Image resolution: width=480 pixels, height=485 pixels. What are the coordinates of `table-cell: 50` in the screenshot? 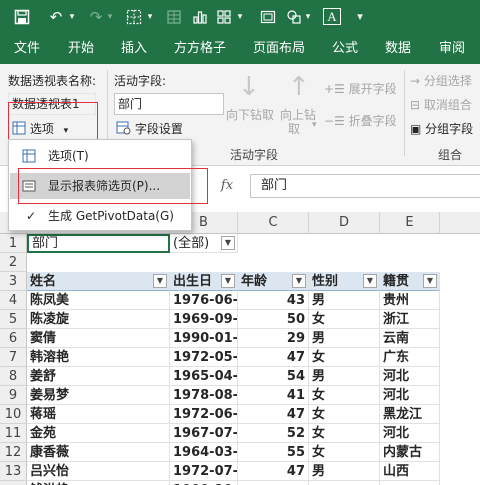 It's located at (273, 319).